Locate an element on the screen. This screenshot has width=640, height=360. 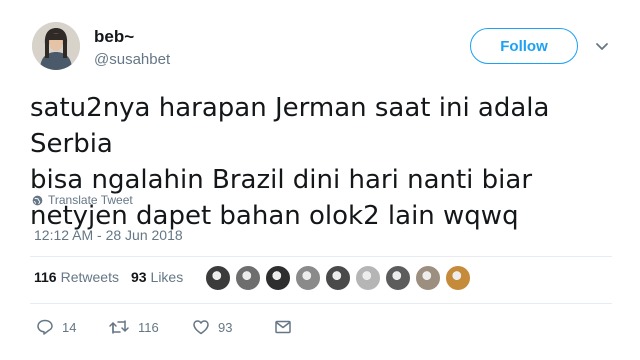
like-button: 93 is located at coordinates (233, 327).